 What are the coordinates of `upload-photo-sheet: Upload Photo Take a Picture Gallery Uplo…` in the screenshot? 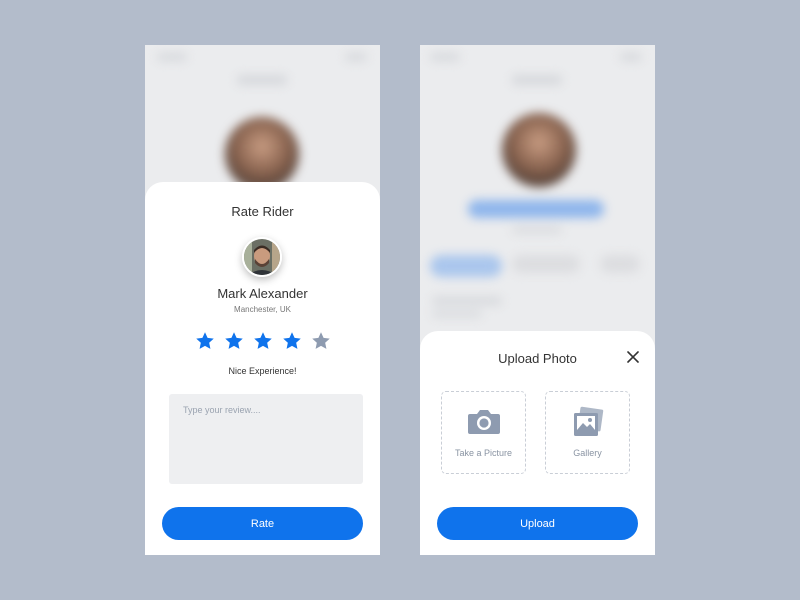 It's located at (537, 443).